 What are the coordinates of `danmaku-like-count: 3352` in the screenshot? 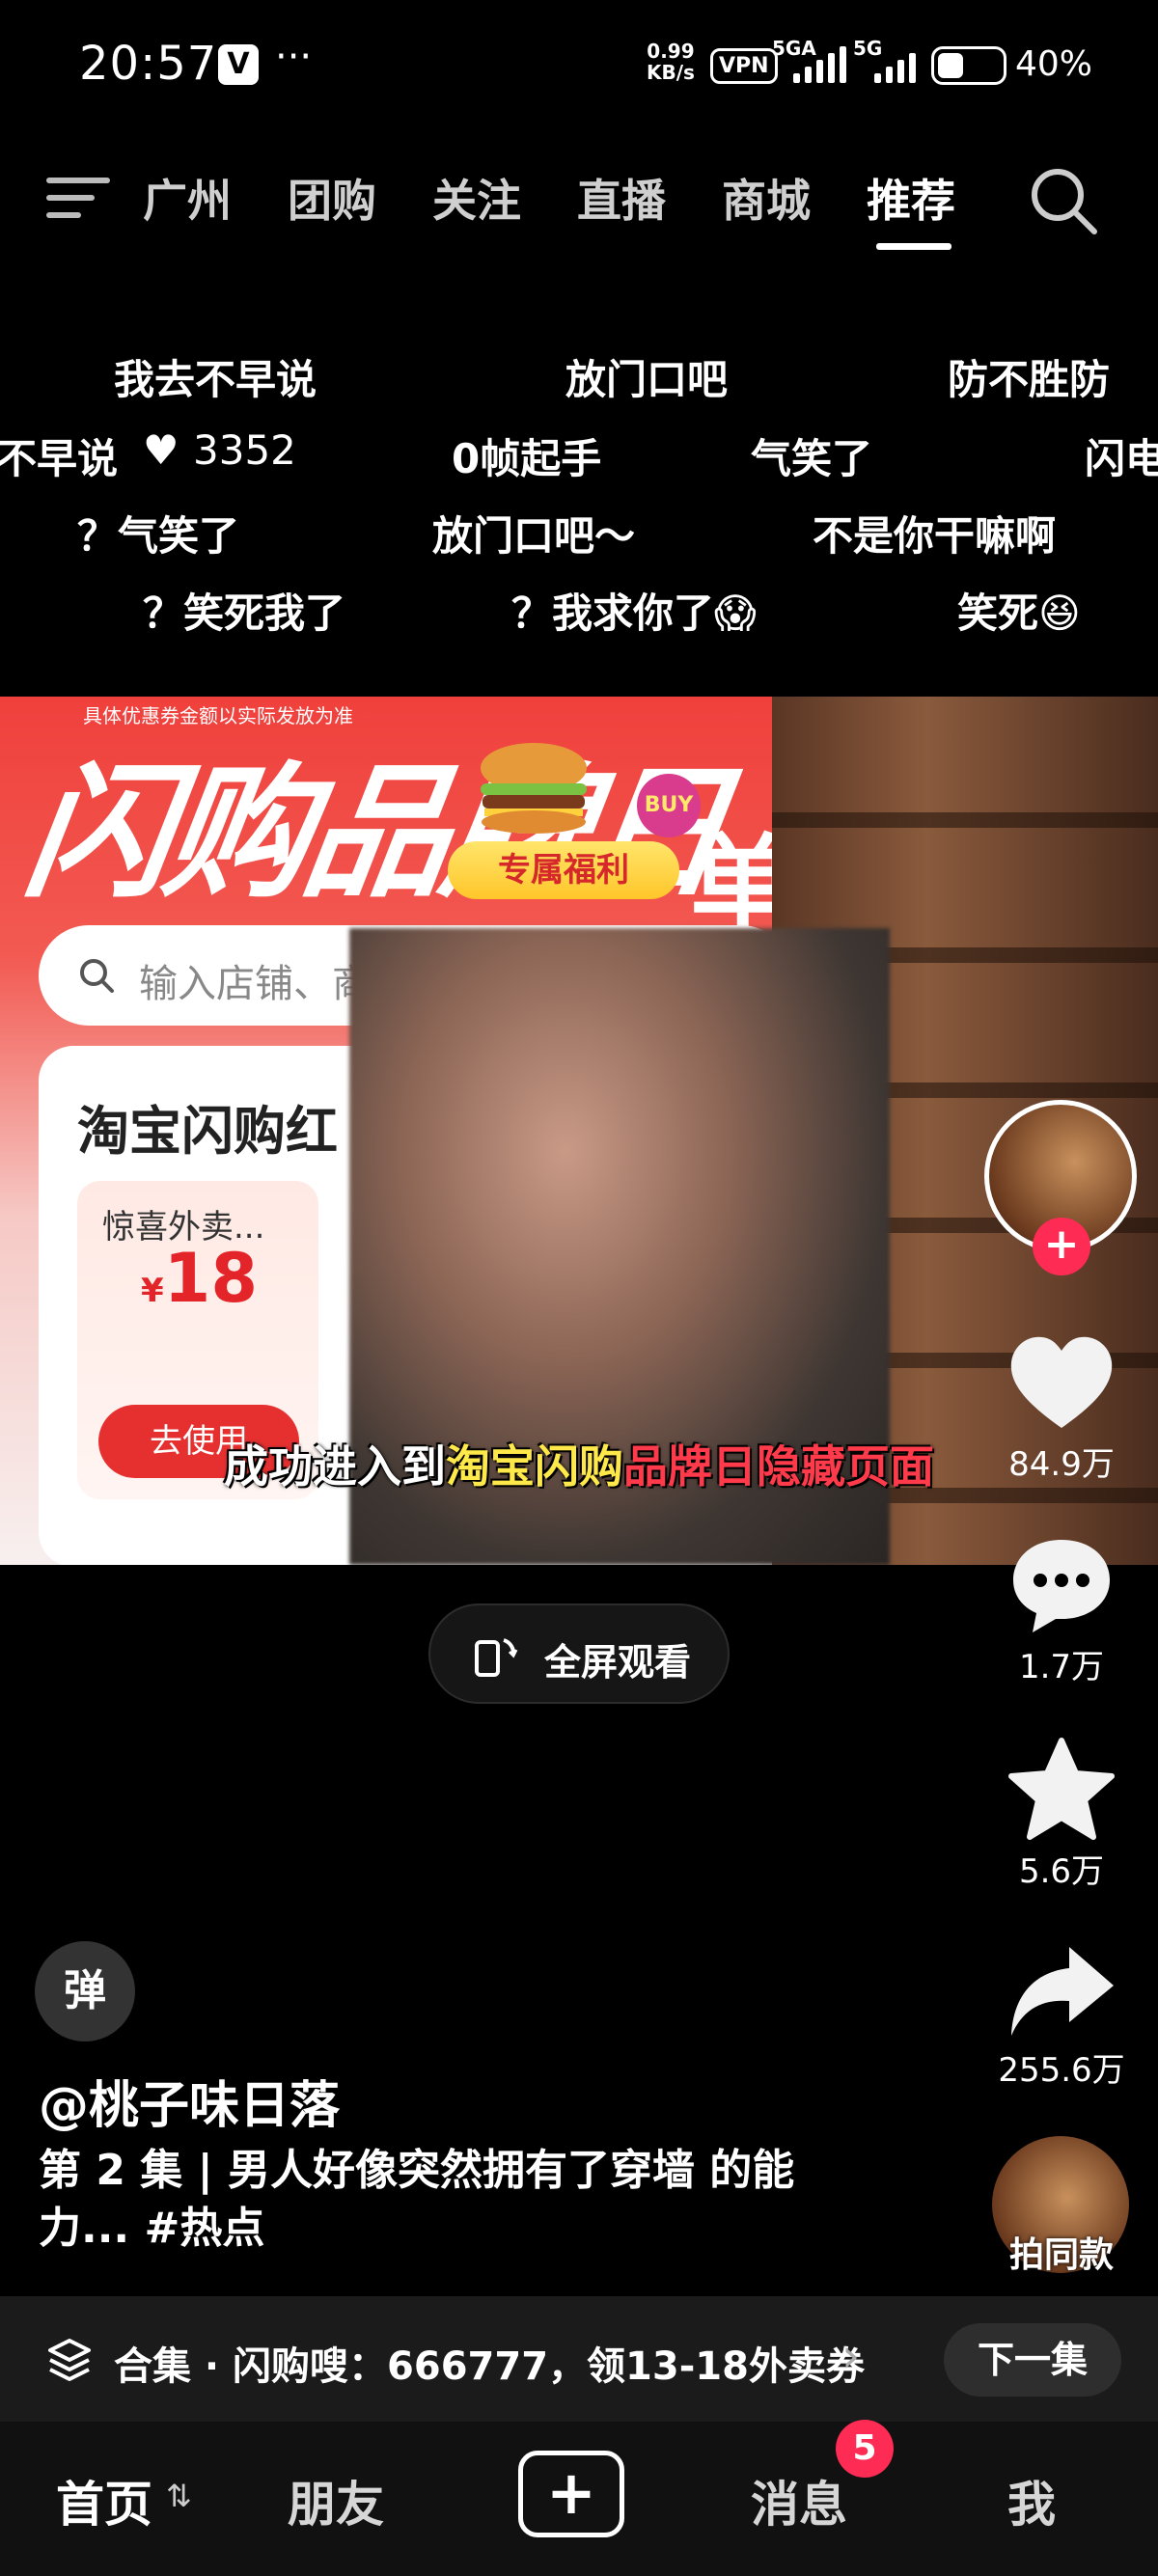 It's located at (244, 450).